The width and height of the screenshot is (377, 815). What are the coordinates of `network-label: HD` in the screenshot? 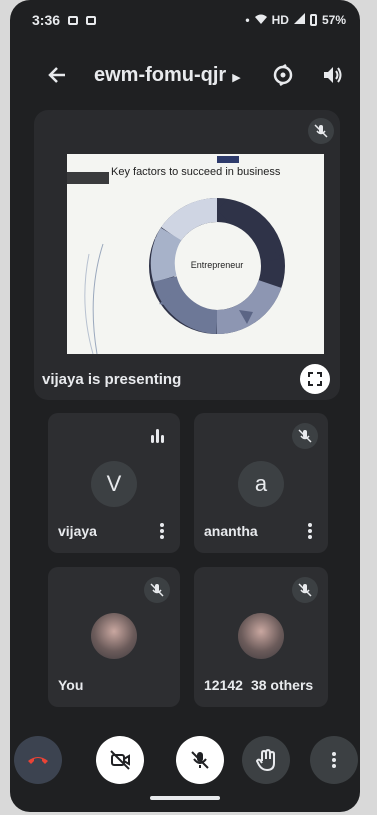 It's located at (280, 20).